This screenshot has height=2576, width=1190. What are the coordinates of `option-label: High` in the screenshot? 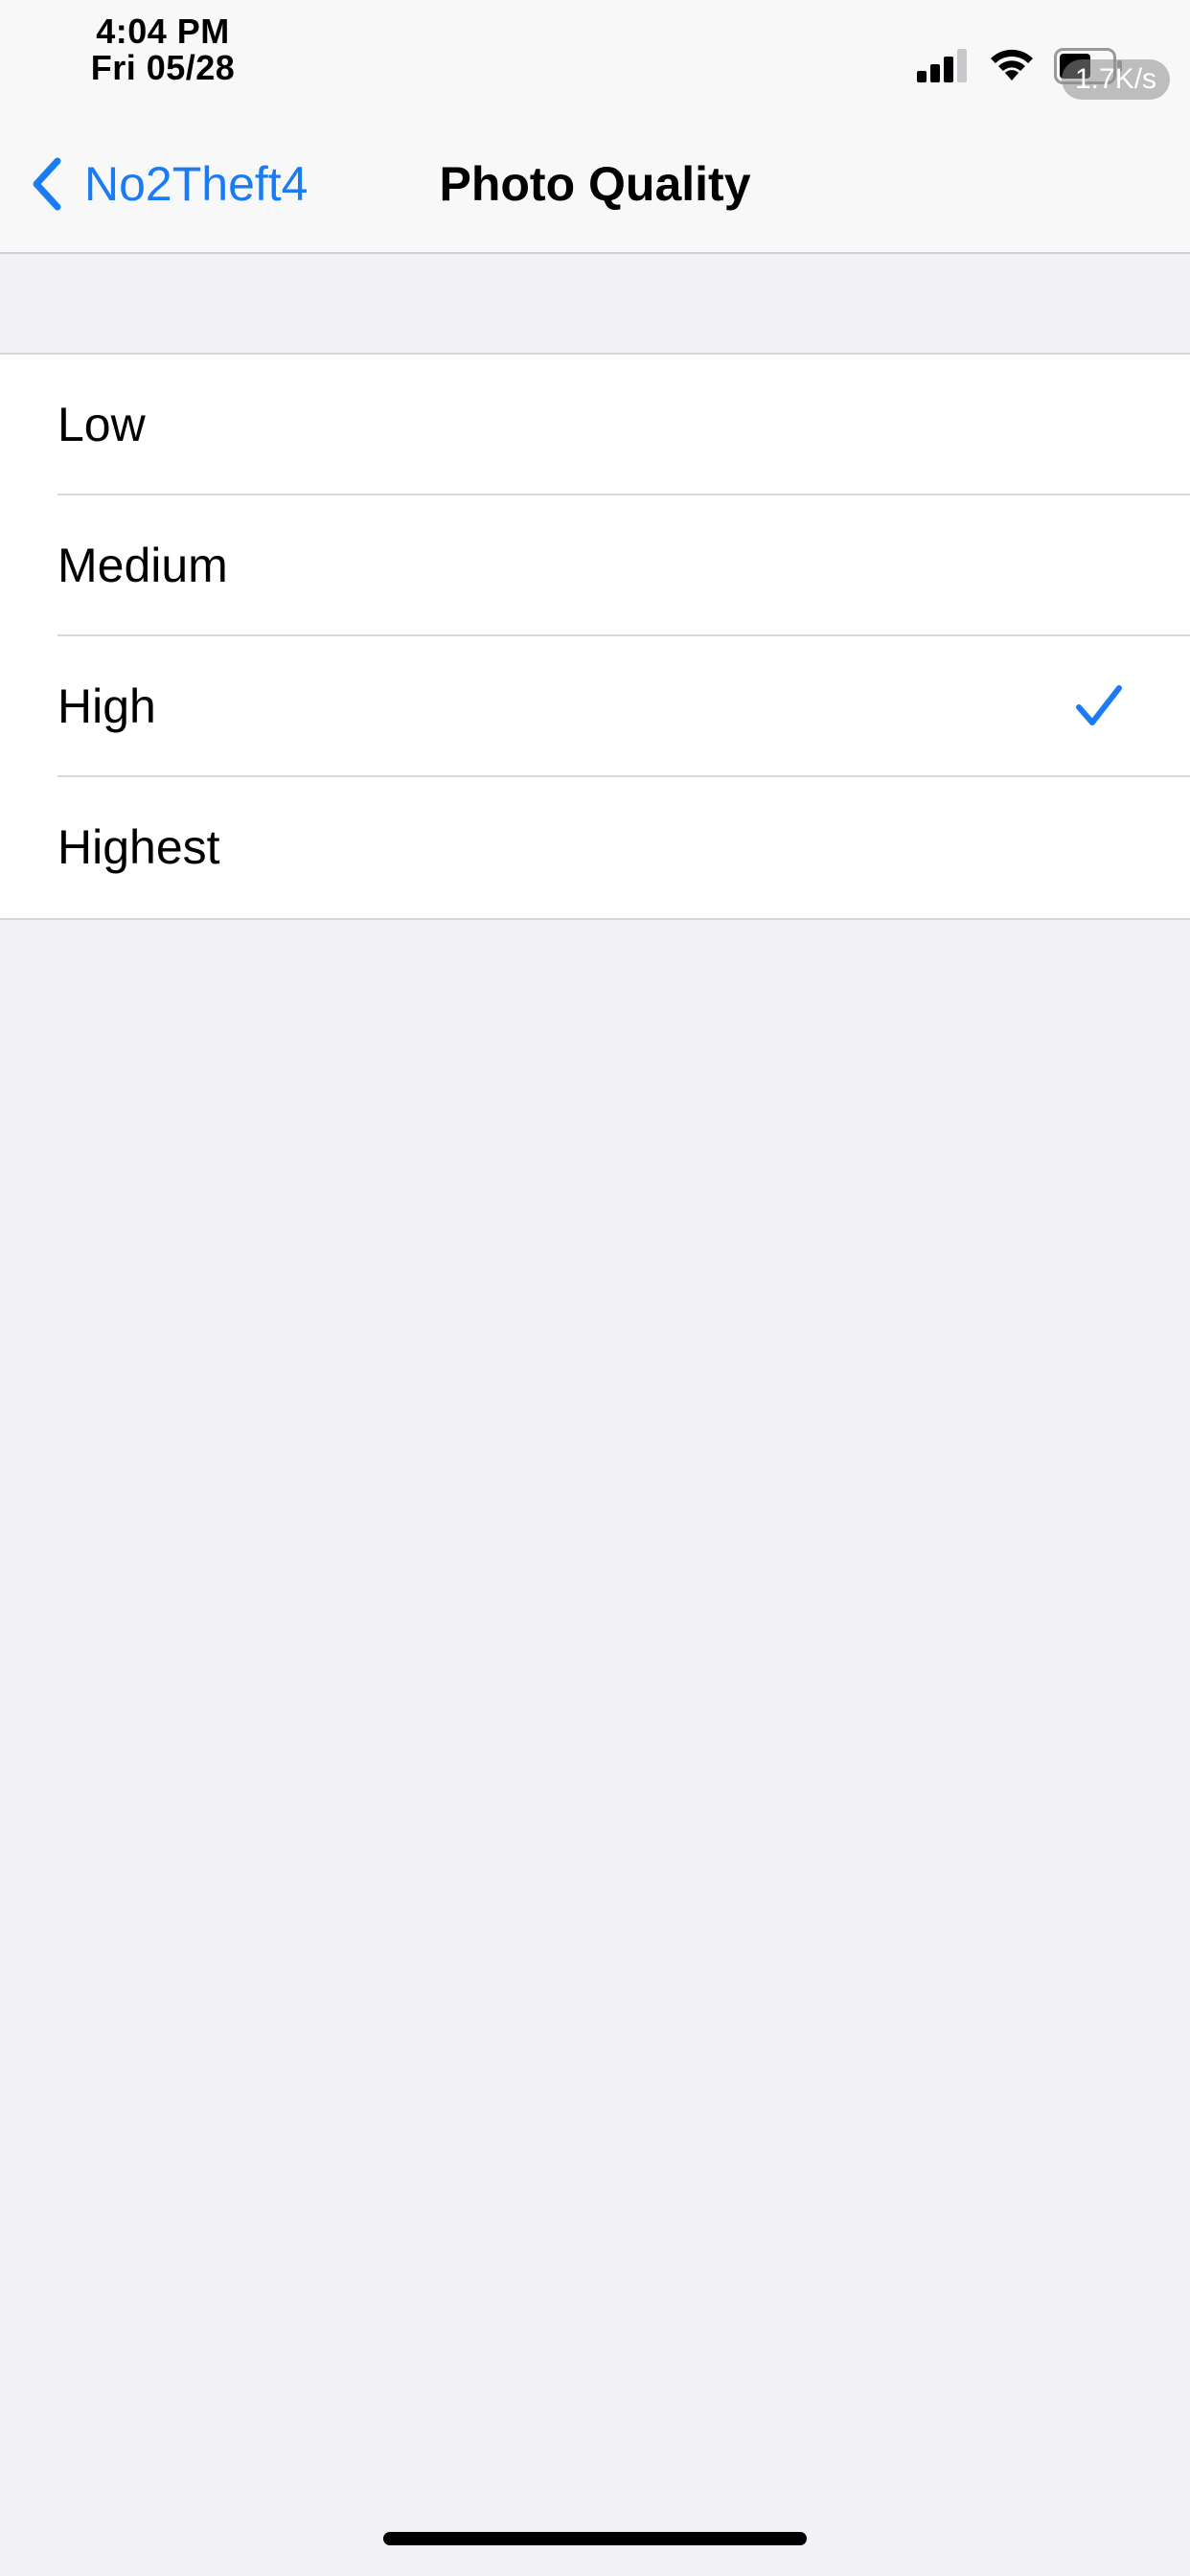 It's located at (107, 706).